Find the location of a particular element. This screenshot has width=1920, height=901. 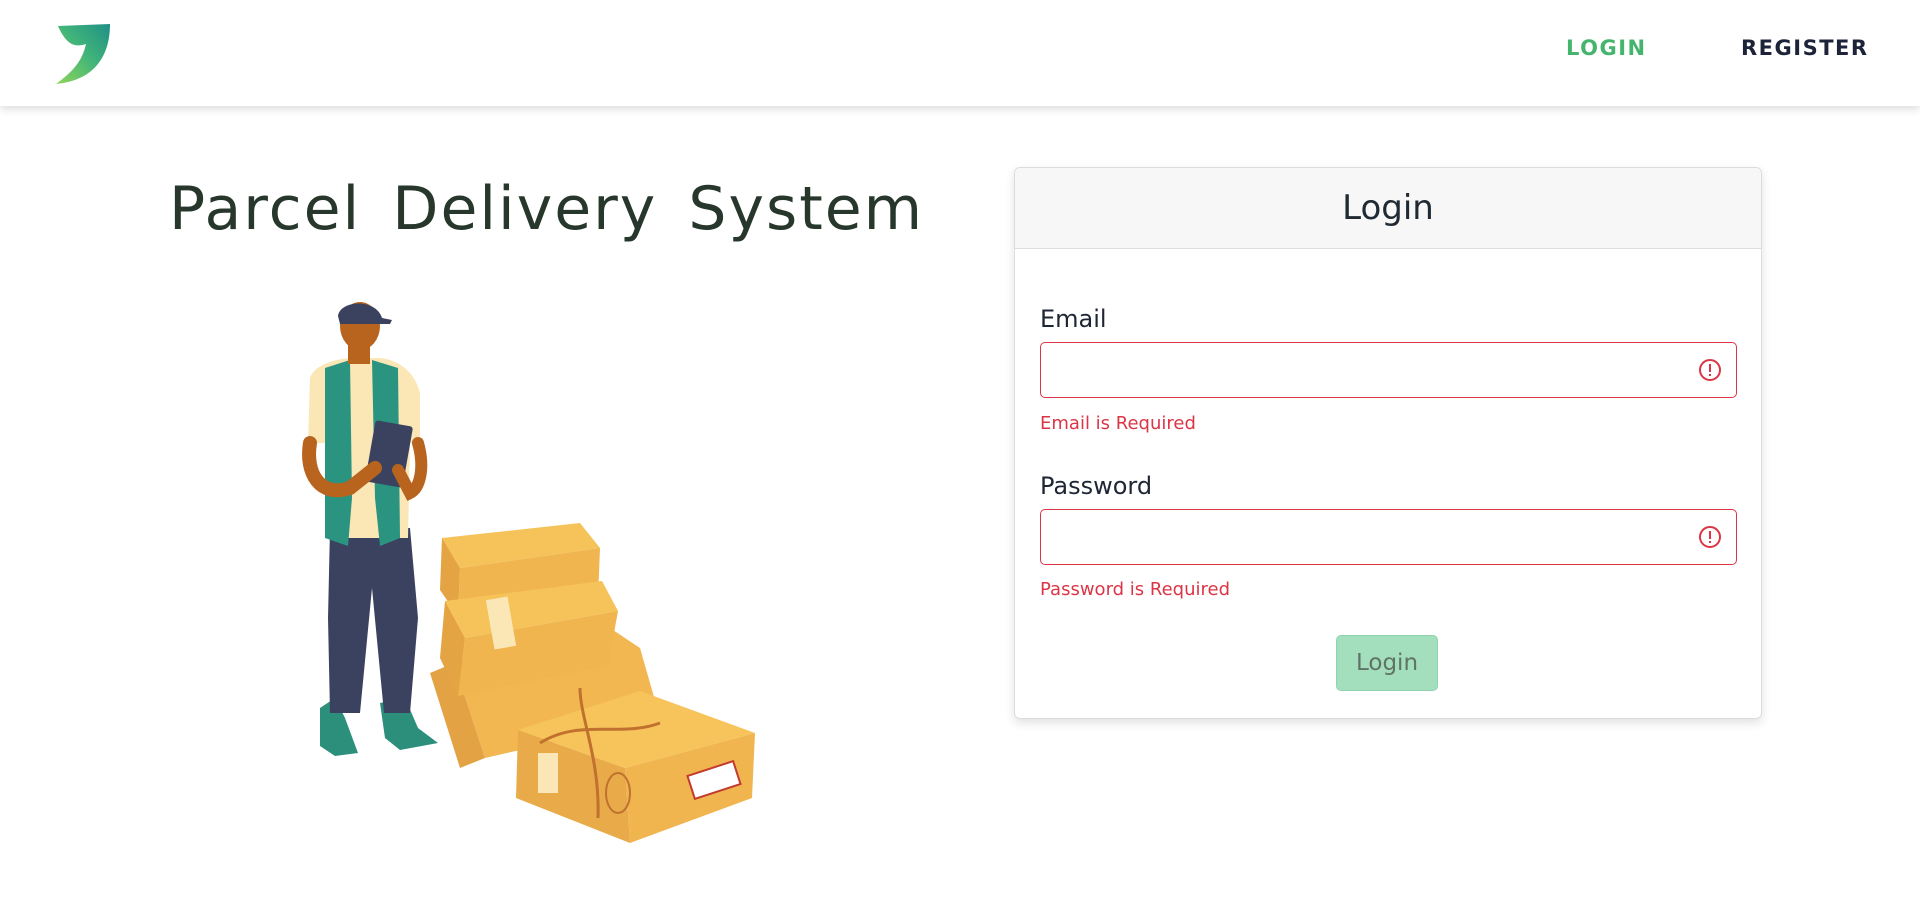

login-submit-button: Login is located at coordinates (1387, 663).